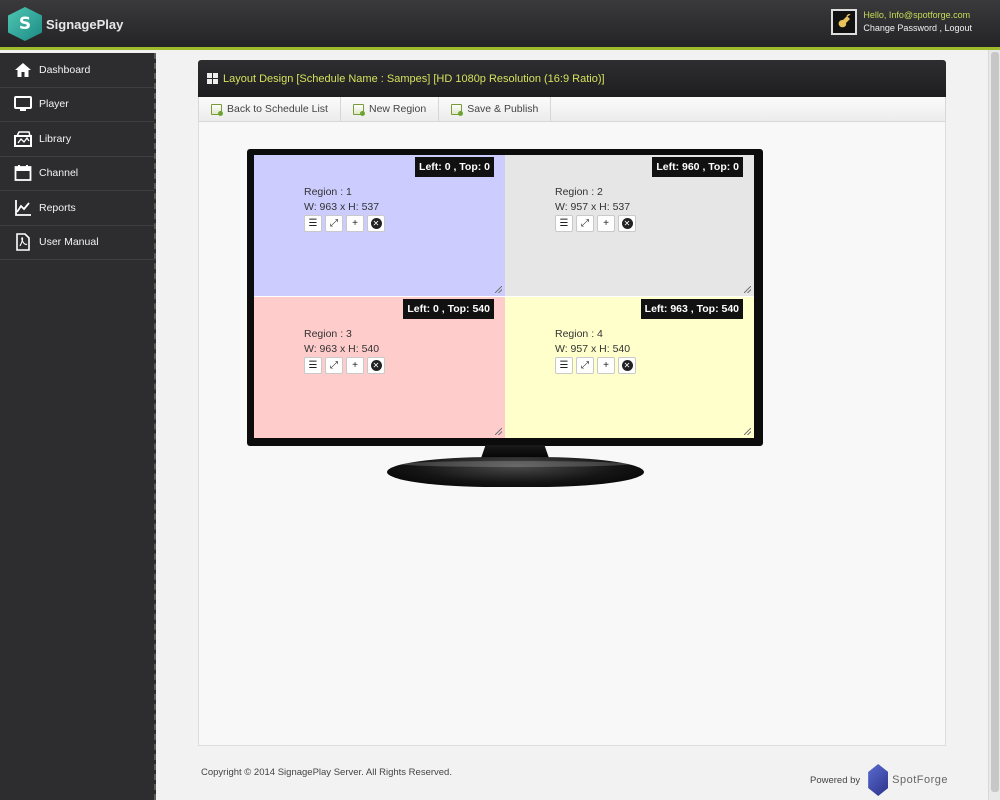 This screenshot has height=800, width=1000. Describe the element at coordinates (23, 173) in the screenshot. I see `calendar-icon` at that location.